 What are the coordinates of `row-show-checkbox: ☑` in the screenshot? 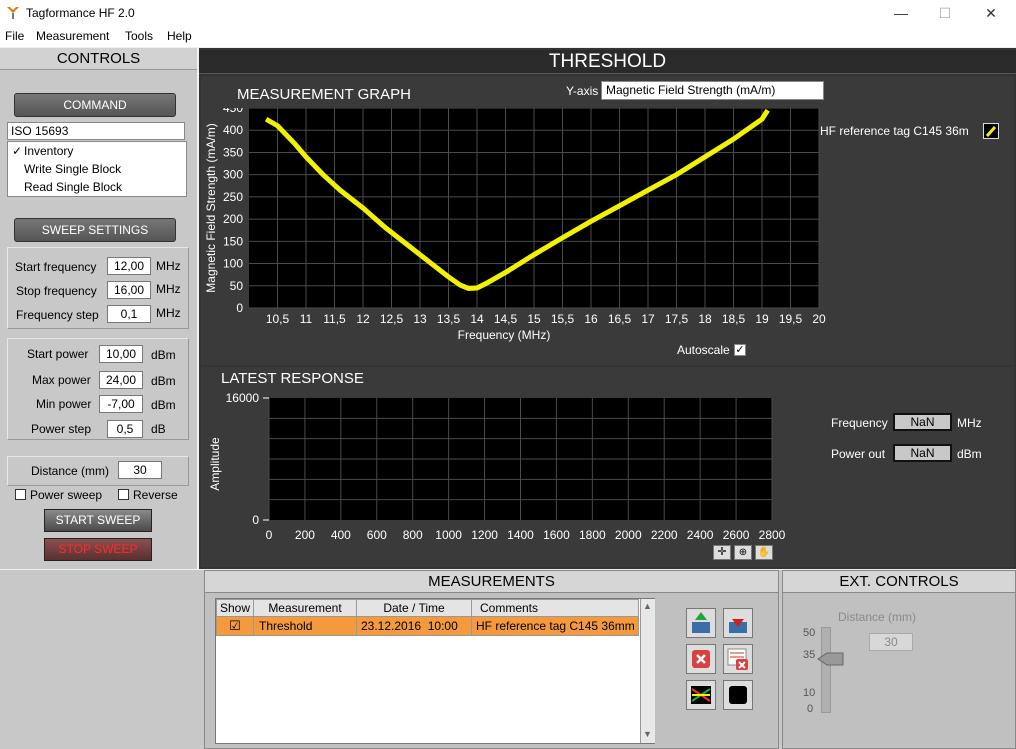 It's located at (235, 626).